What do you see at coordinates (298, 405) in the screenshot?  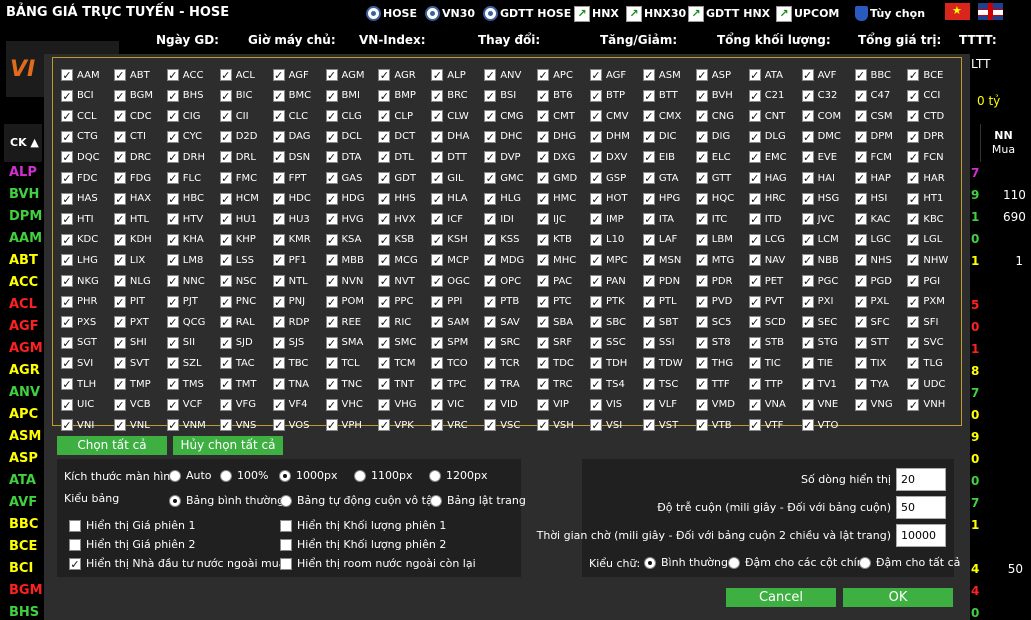 I see `symbol-checkbox: ✓ VF4` at bounding box center [298, 405].